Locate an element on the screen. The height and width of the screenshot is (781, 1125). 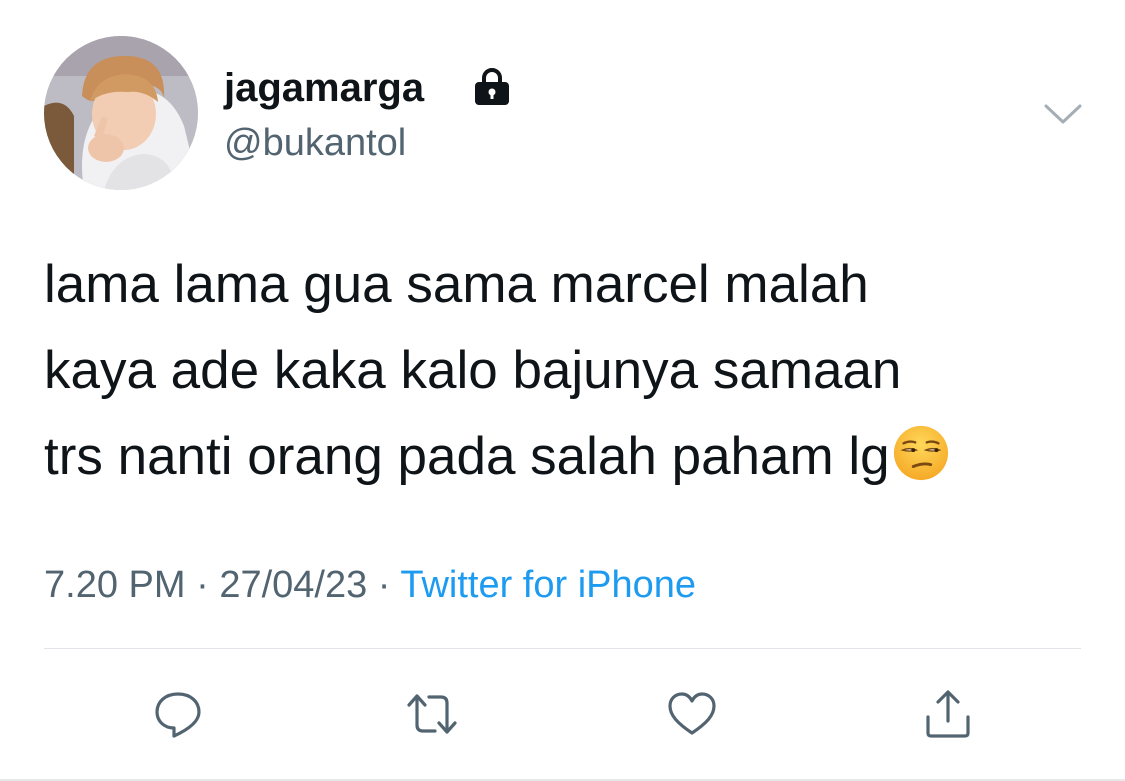
avatar is located at coordinates (121, 113).